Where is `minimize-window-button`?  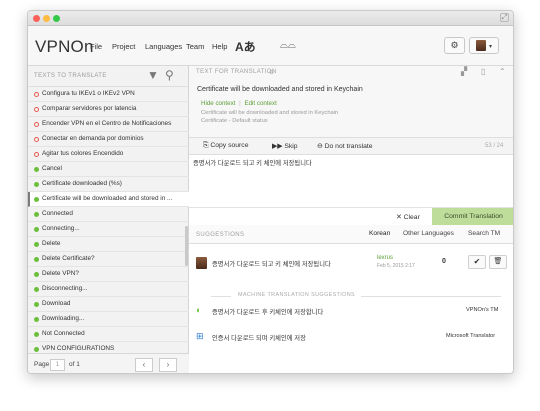
minimize-window-button is located at coordinates (46, 18).